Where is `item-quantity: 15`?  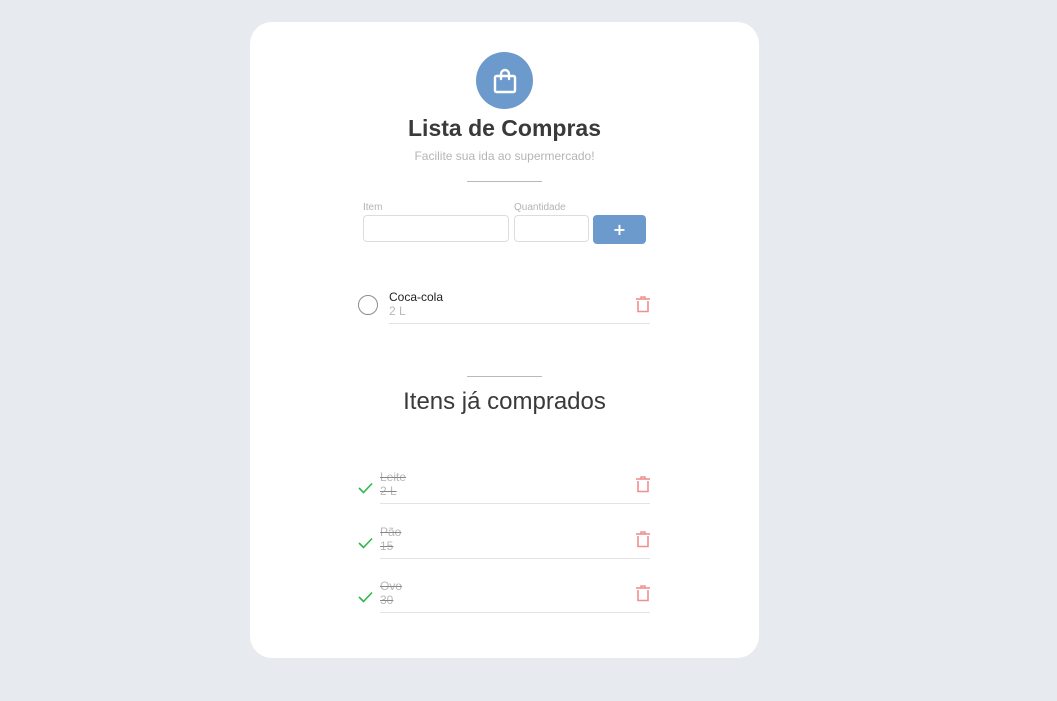 item-quantity: 15 is located at coordinates (387, 546).